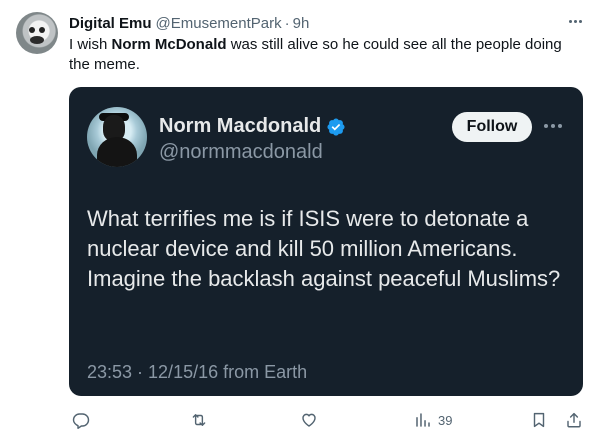 This screenshot has width=598, height=440. I want to click on author-name: Digital Emu, so click(110, 23).